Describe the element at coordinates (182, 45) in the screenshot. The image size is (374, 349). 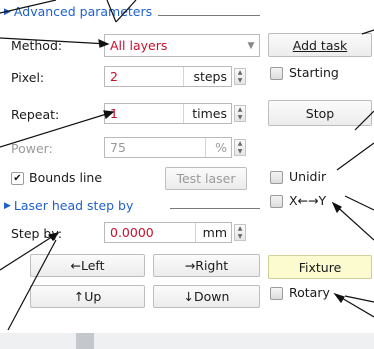
I see `method-dropdown: All layers ▼` at that location.